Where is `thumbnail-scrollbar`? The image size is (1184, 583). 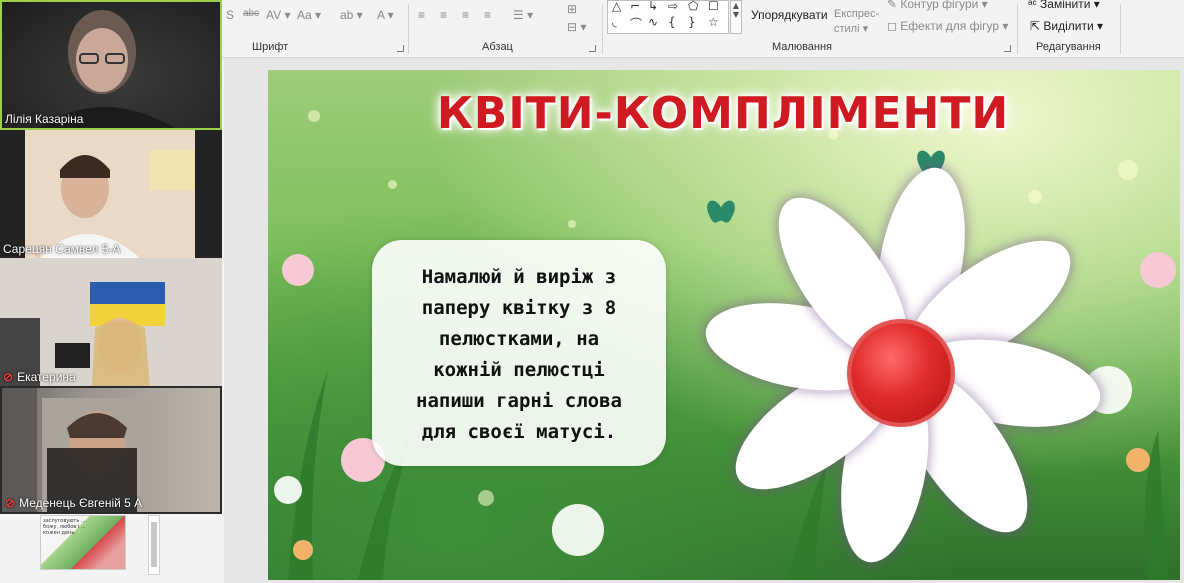
thumbnail-scrollbar is located at coordinates (154, 545).